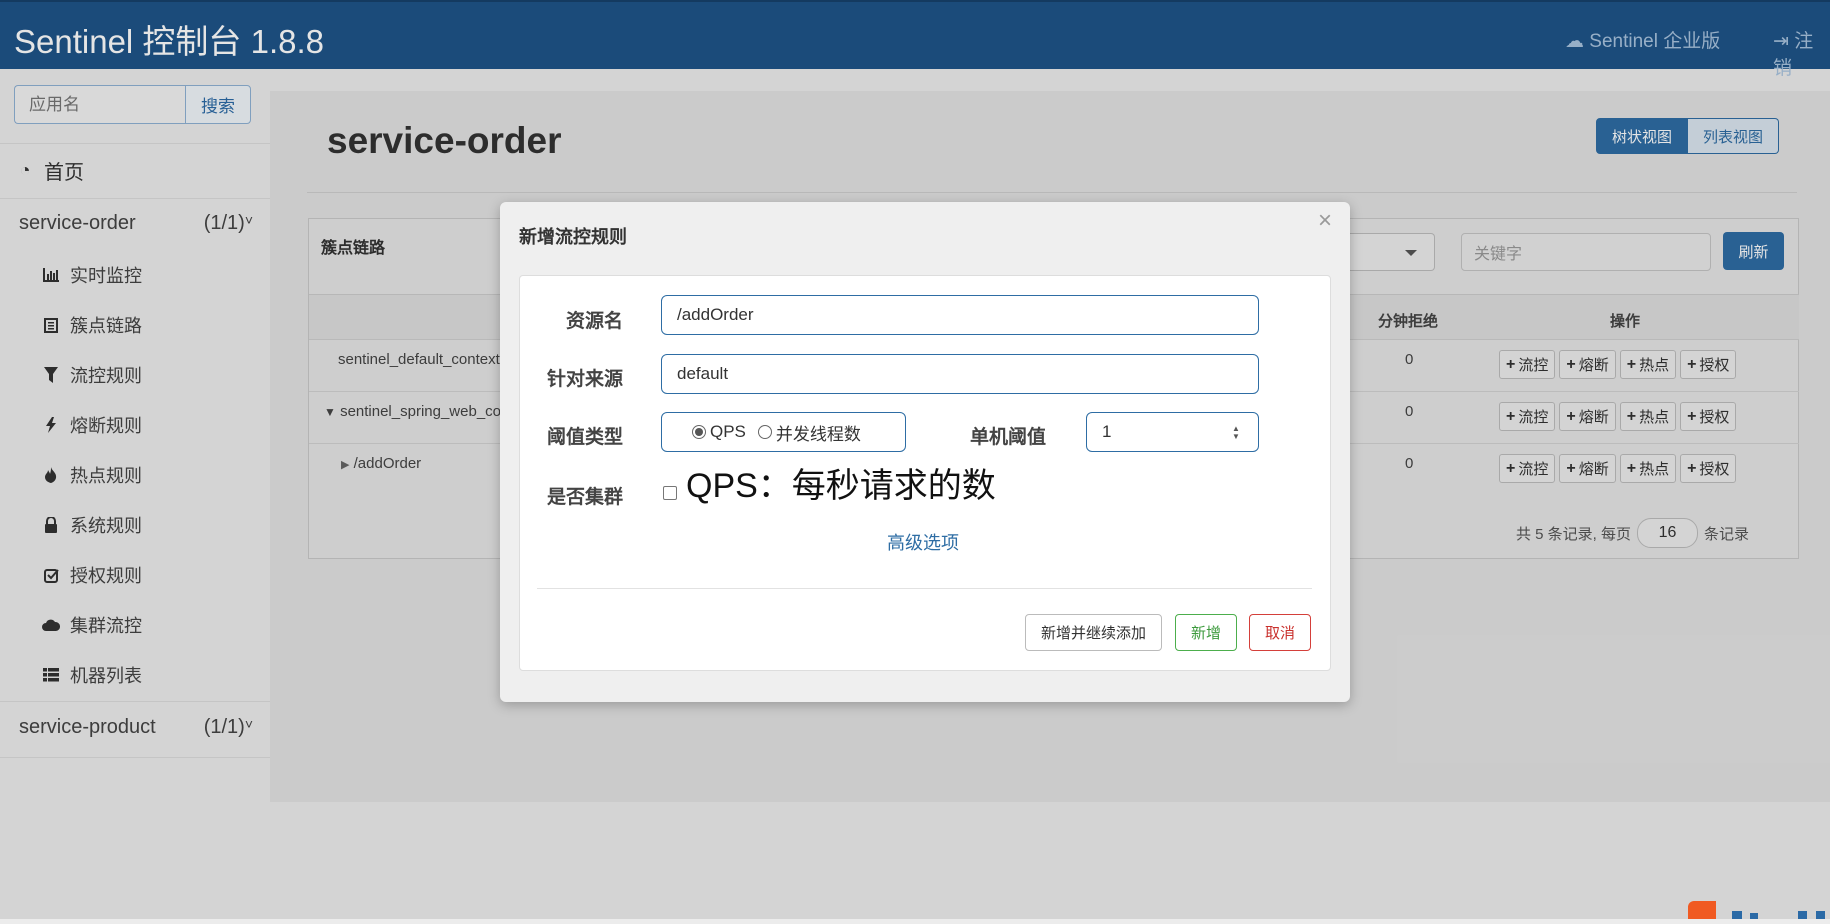  What do you see at coordinates (585, 497) in the screenshot?
I see `cluster-mode-label: 是否集群` at bounding box center [585, 497].